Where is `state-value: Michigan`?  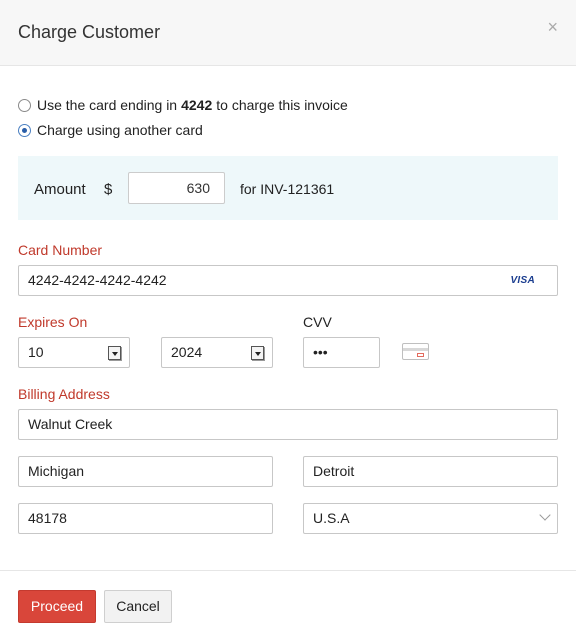
state-value: Michigan is located at coordinates (56, 471).